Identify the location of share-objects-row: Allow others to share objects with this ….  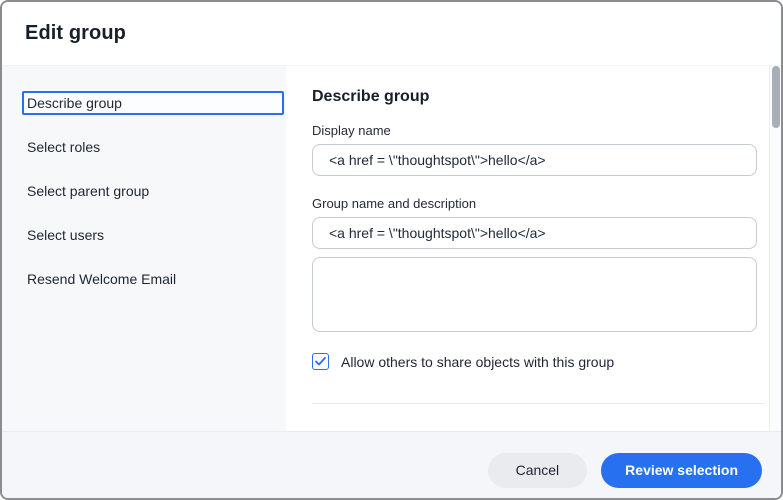
(534, 361).